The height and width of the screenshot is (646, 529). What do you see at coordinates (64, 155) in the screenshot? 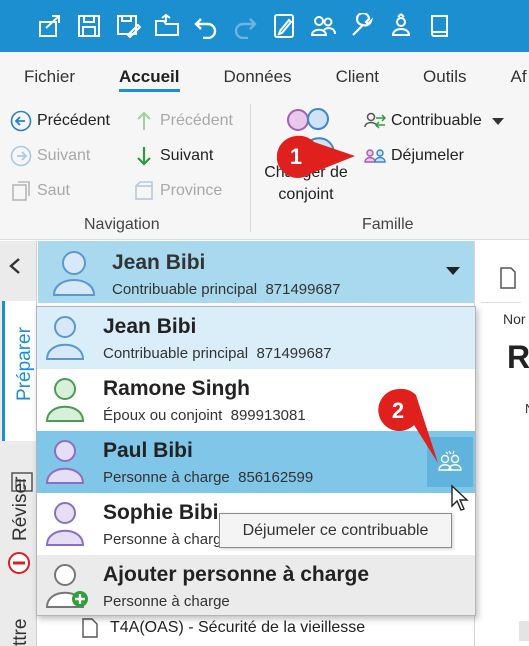
I see `next-disabled-label: Suivant` at bounding box center [64, 155].